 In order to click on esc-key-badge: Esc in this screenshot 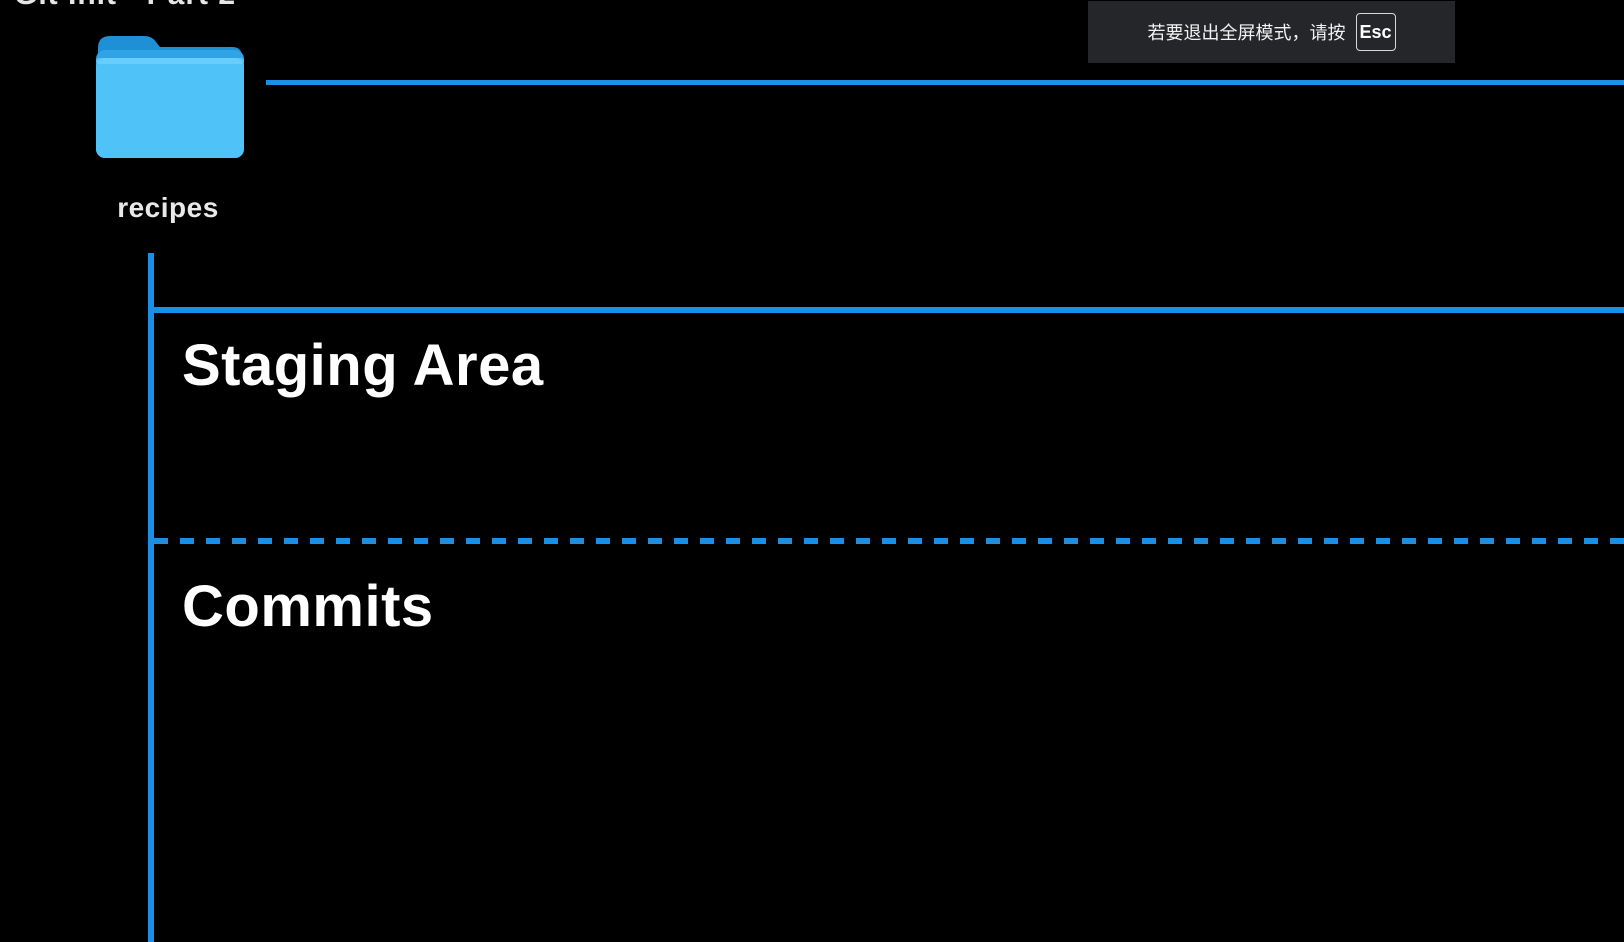, I will do `click(1375, 32)`.